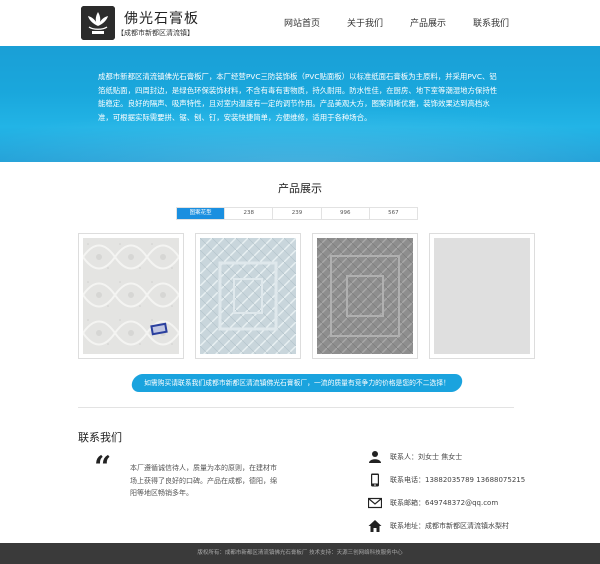 This screenshot has width=600, height=564. I want to click on nav-contact: 联系我们, so click(491, 22).